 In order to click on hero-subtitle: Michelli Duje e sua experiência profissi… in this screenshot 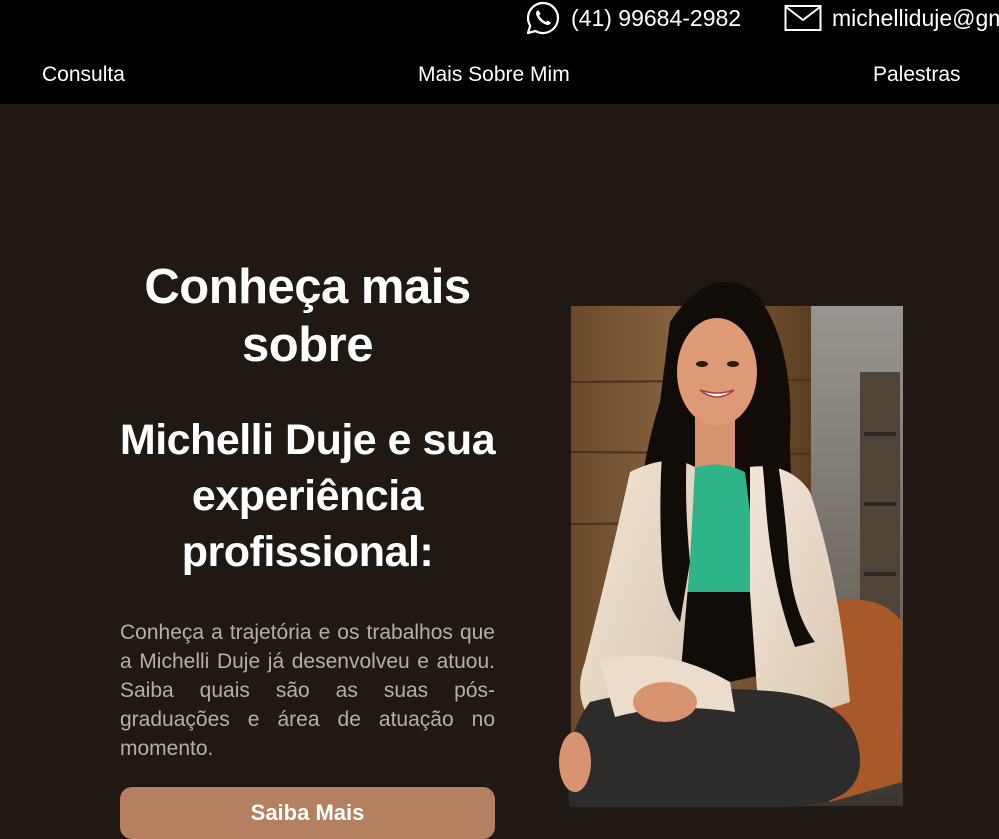, I will do `click(307, 496)`.